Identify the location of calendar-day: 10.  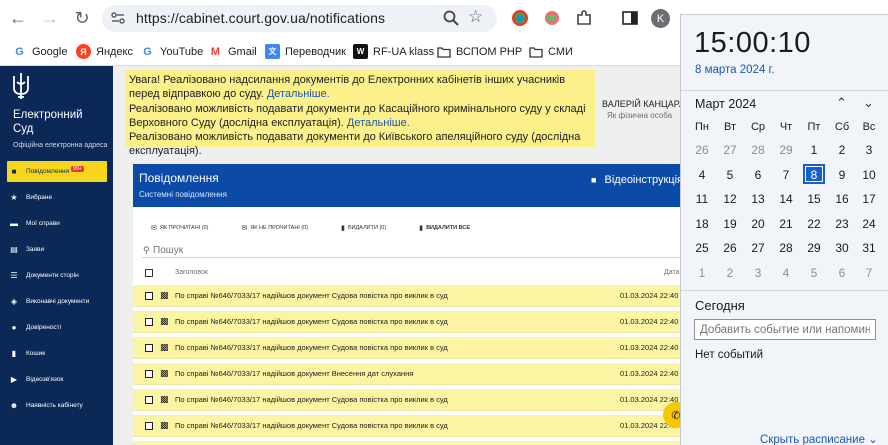
(869, 175).